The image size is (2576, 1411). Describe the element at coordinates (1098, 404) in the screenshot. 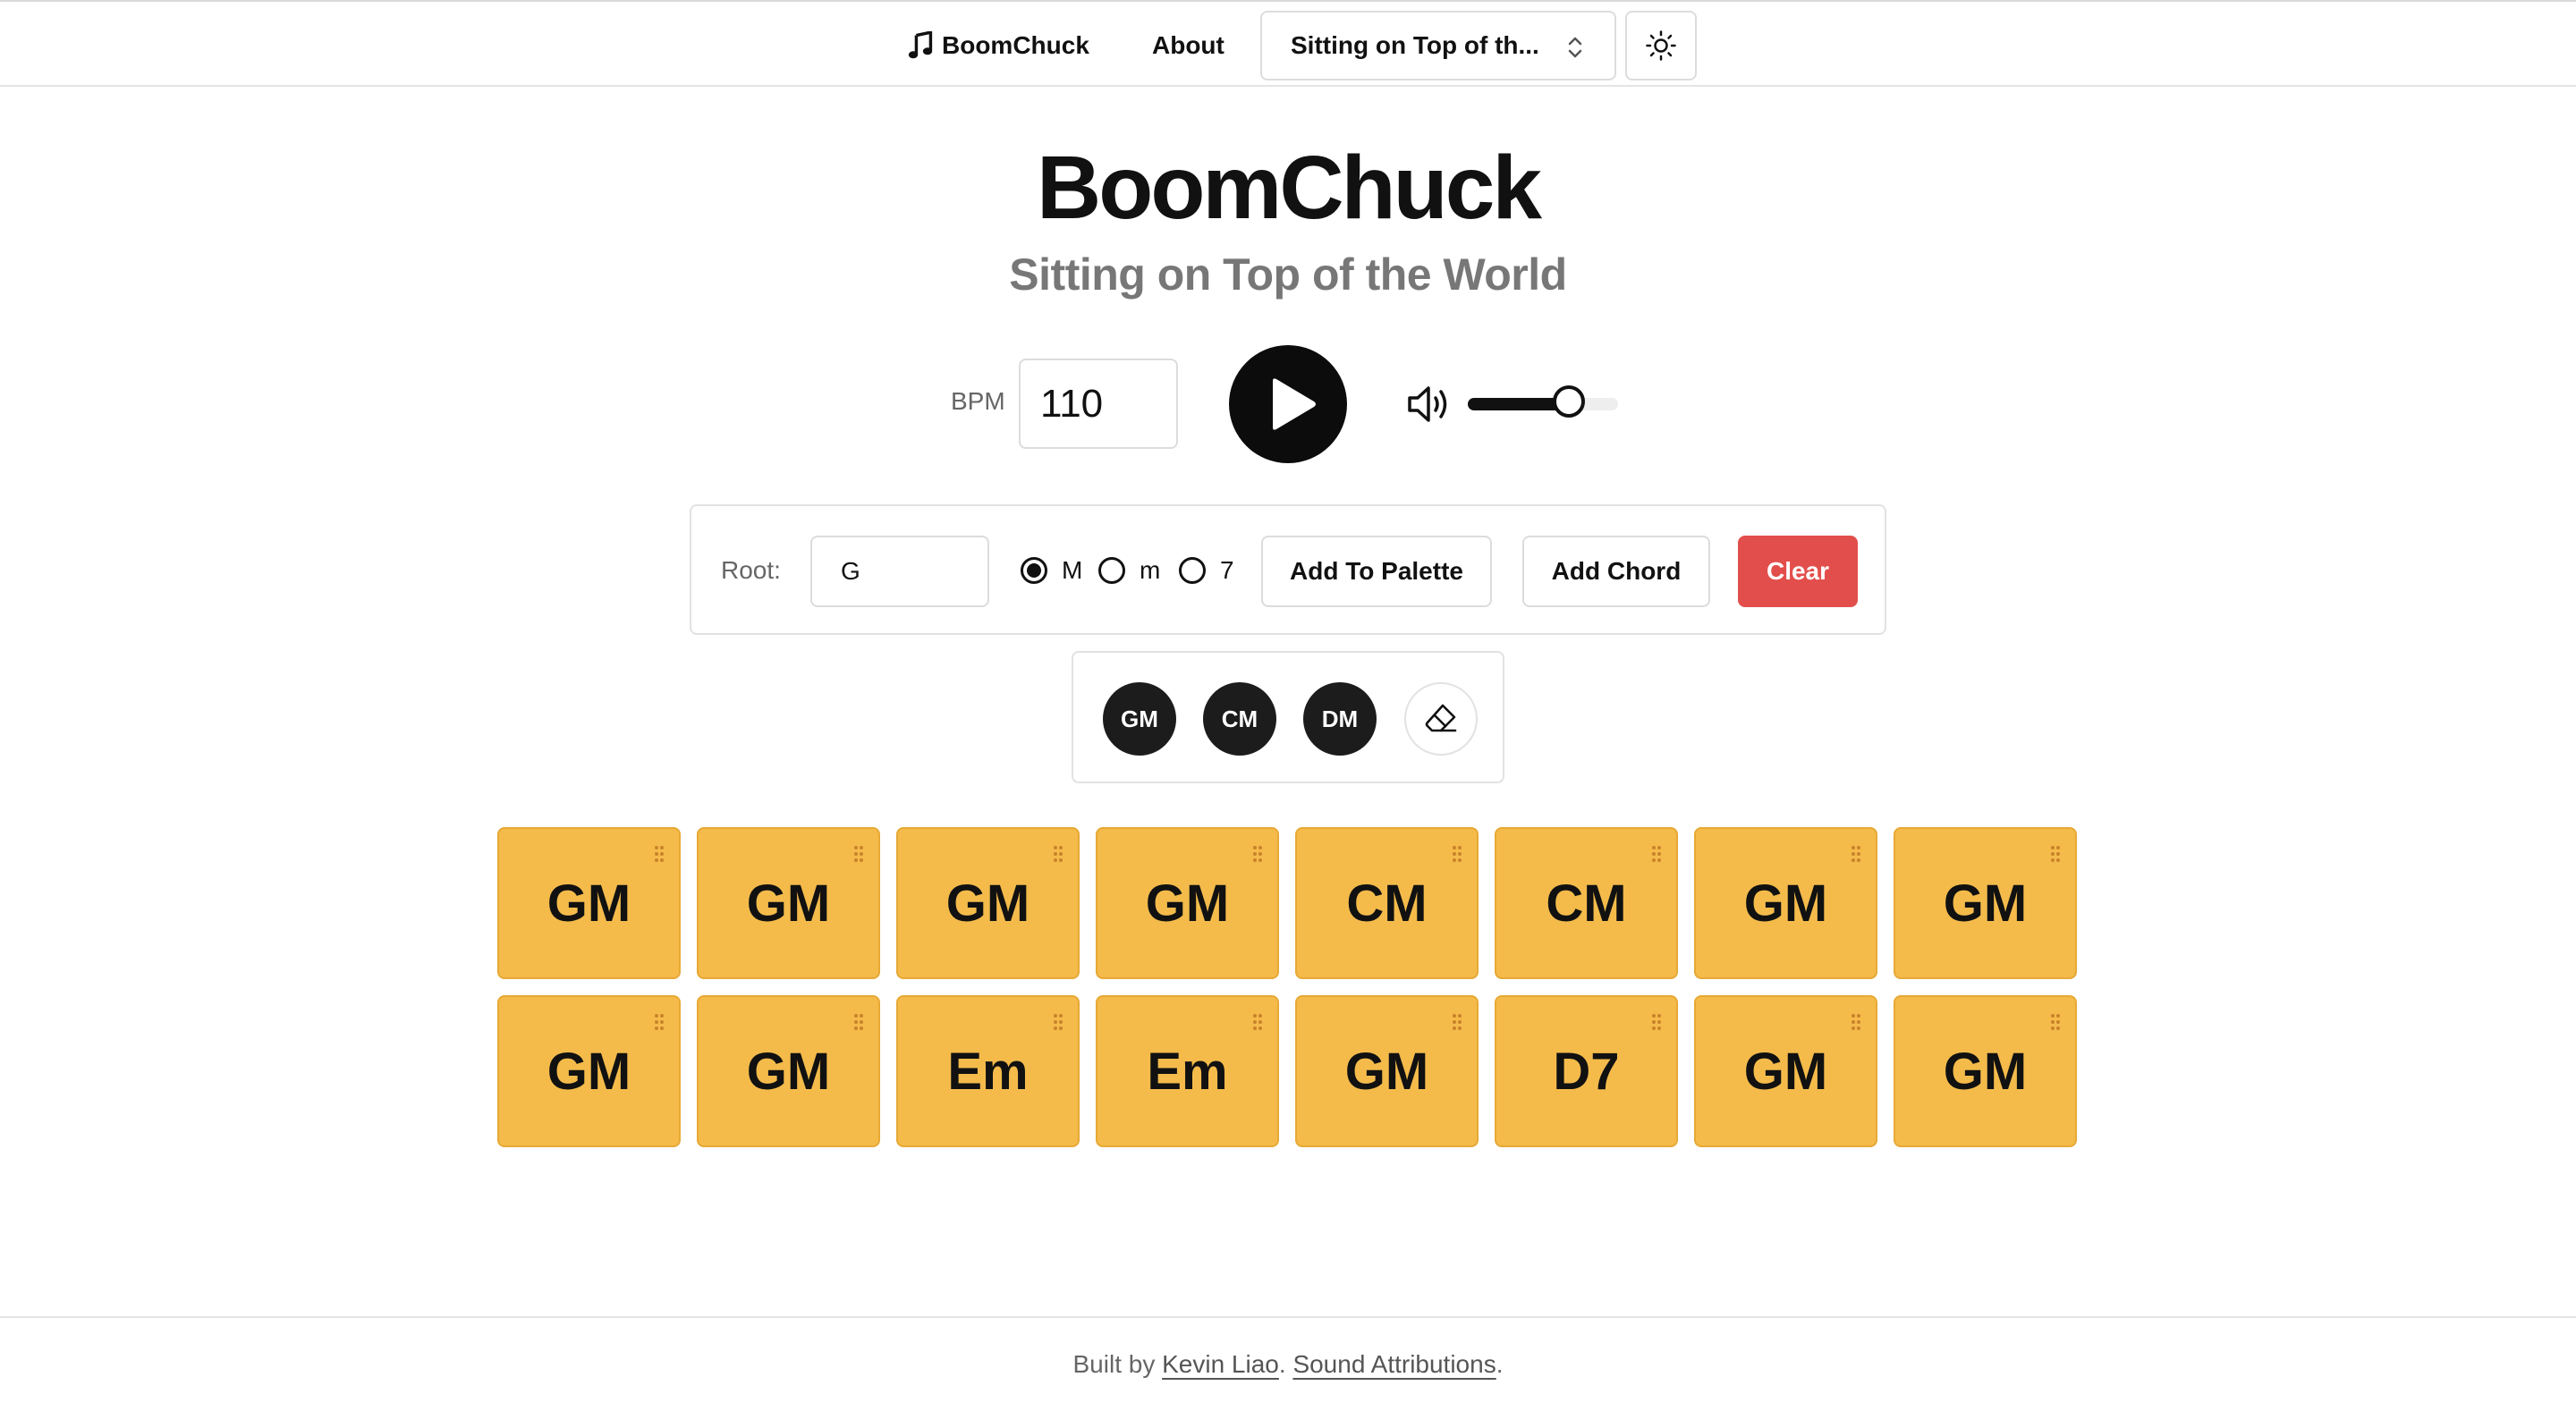

I see `bpm-input` at that location.